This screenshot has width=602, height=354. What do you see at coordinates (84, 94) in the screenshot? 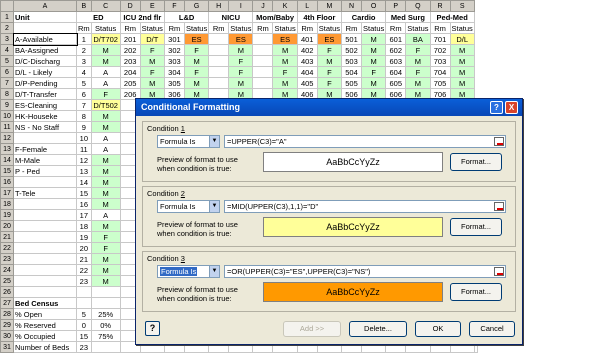
I see `room-cell: 6` at bounding box center [84, 94].